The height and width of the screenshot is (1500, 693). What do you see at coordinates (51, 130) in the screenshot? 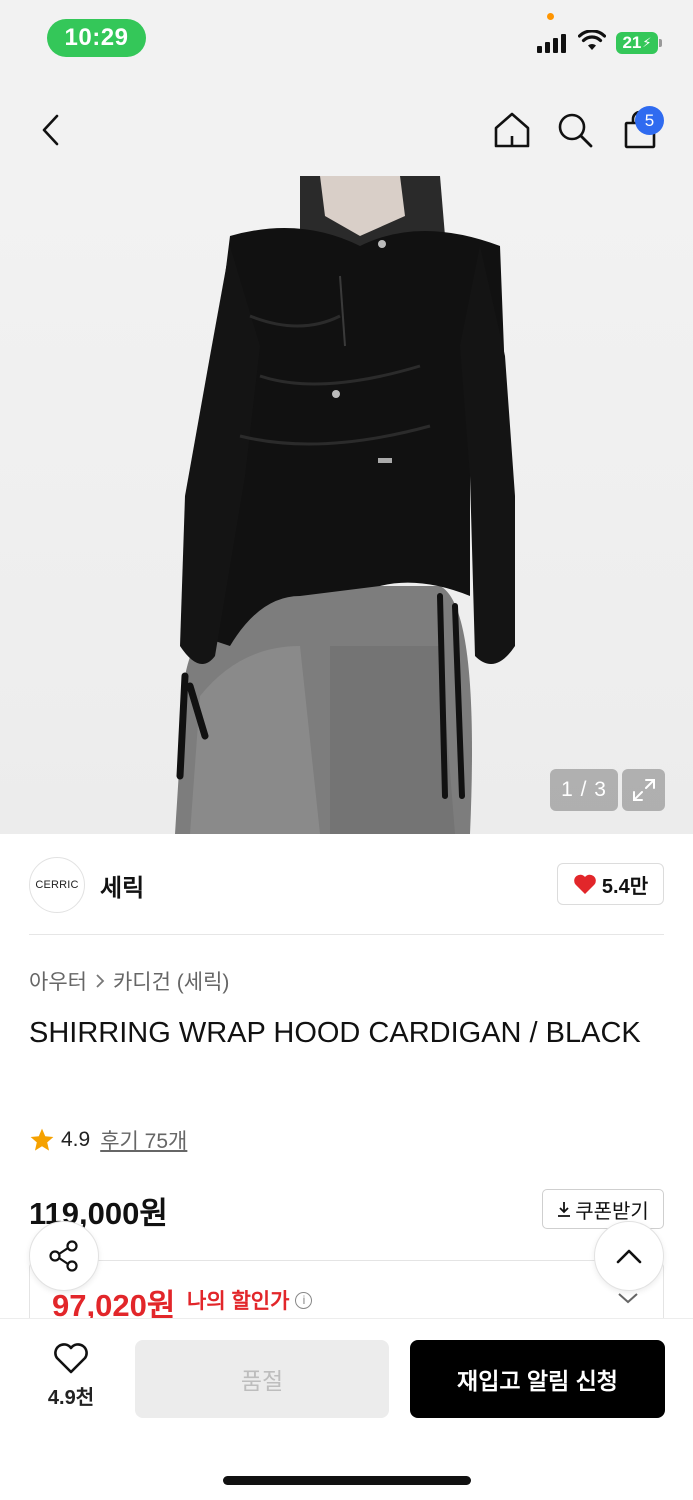
I see `back-icon` at bounding box center [51, 130].